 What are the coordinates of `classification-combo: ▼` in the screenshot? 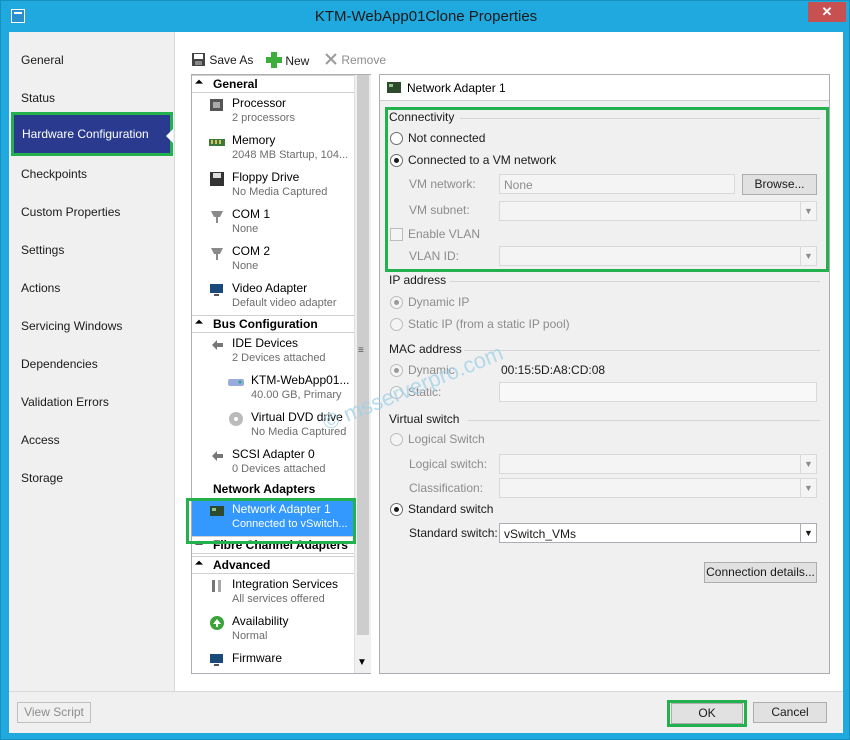 It's located at (658, 488).